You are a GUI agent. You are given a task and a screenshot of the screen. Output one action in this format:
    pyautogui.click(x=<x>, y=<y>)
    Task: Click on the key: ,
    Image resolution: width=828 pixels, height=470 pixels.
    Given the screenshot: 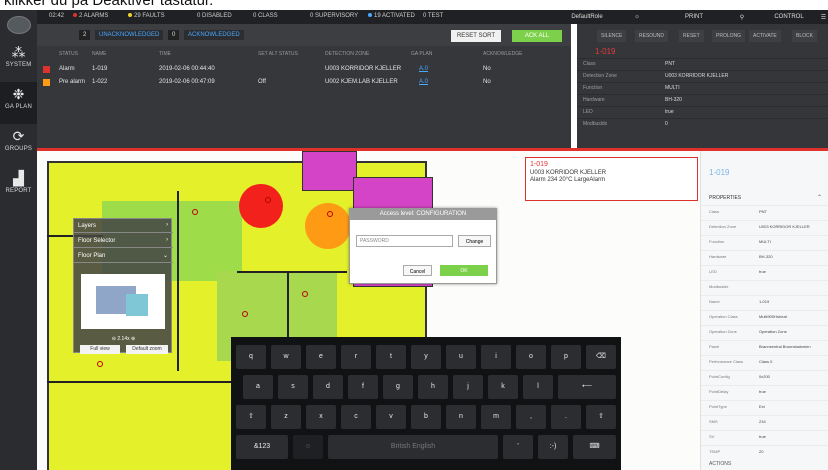 What is the action you would take?
    pyautogui.click(x=531, y=417)
    